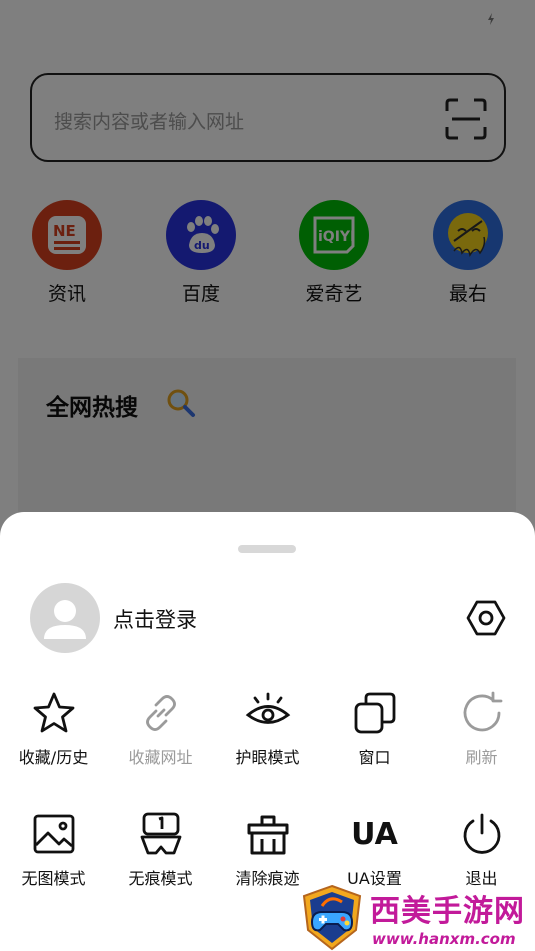 The width and height of the screenshot is (535, 951). I want to click on power-icon, so click(481, 833).